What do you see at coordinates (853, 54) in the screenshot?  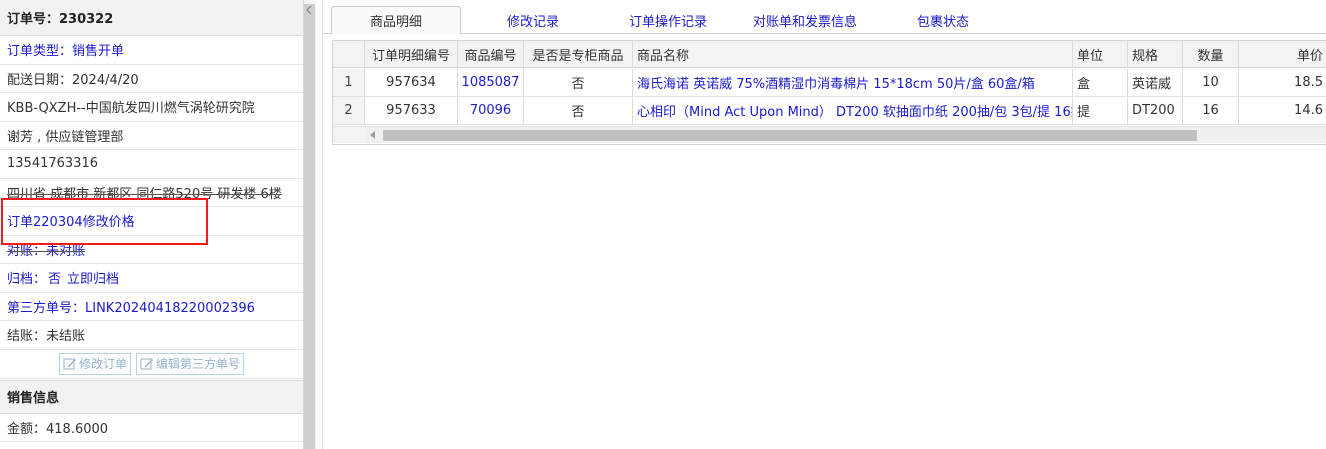 I see `header-product-name: 商品名称` at bounding box center [853, 54].